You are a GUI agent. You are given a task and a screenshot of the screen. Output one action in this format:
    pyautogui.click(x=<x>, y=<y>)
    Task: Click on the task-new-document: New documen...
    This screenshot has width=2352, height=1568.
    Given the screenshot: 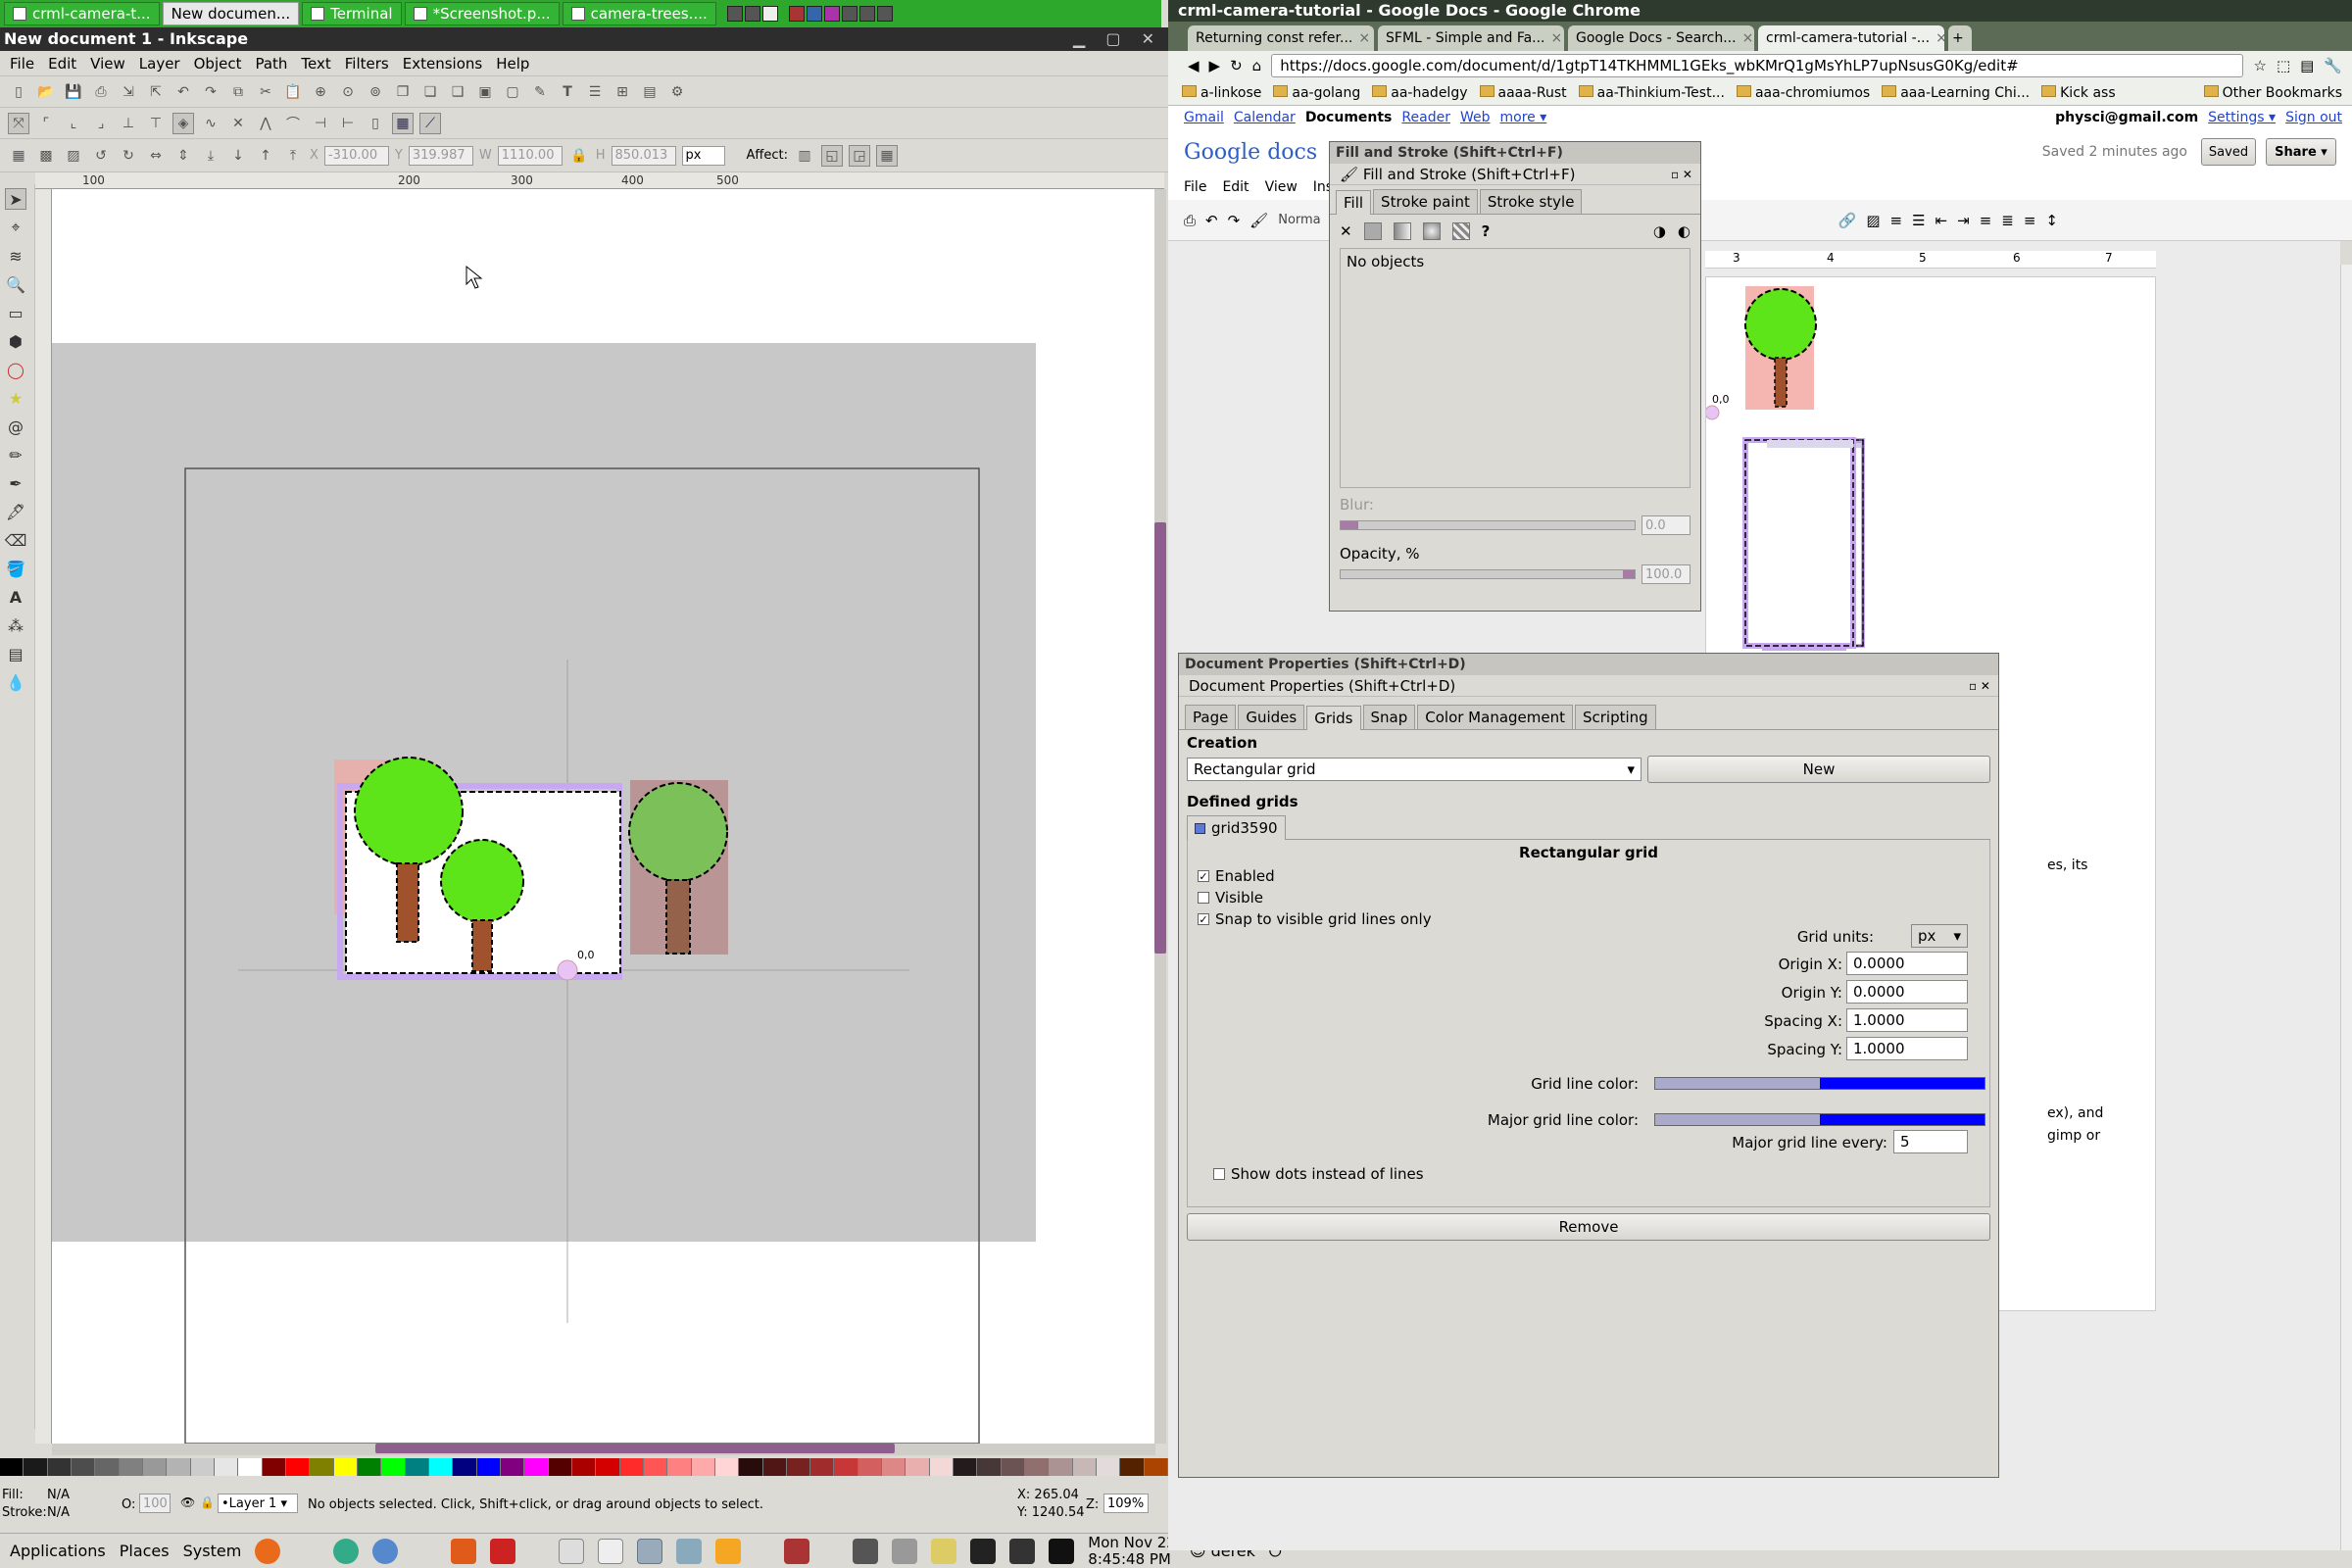 What is the action you would take?
    pyautogui.click(x=231, y=13)
    